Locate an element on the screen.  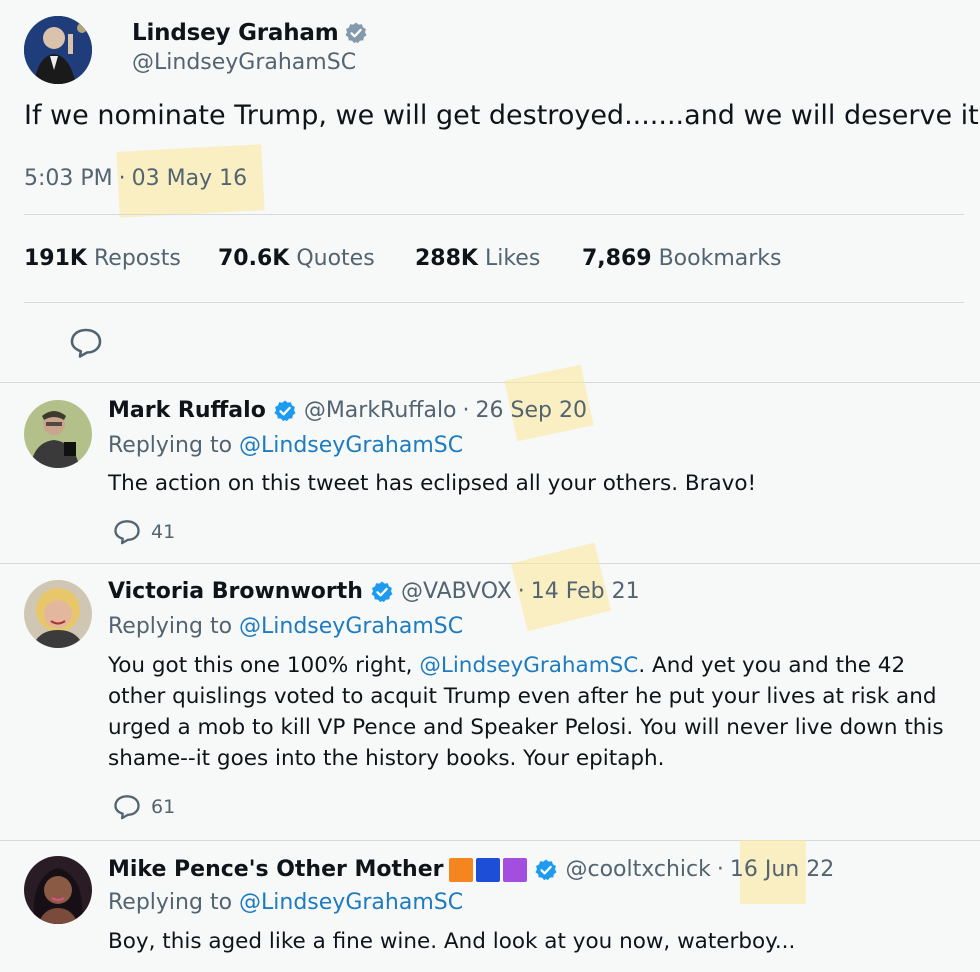
reply-author-handle: @MarkRuffalo is located at coordinates (380, 410).